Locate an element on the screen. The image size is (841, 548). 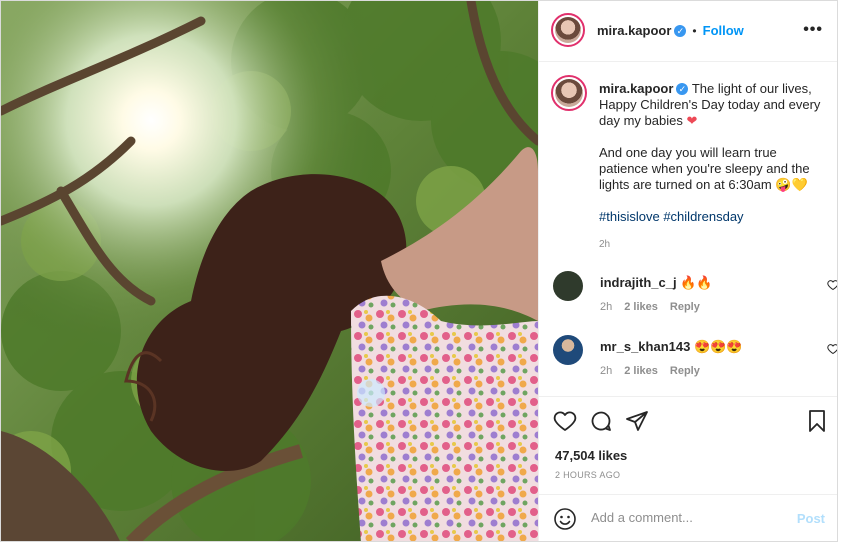
more-options-icon: ••• is located at coordinates (813, 30).